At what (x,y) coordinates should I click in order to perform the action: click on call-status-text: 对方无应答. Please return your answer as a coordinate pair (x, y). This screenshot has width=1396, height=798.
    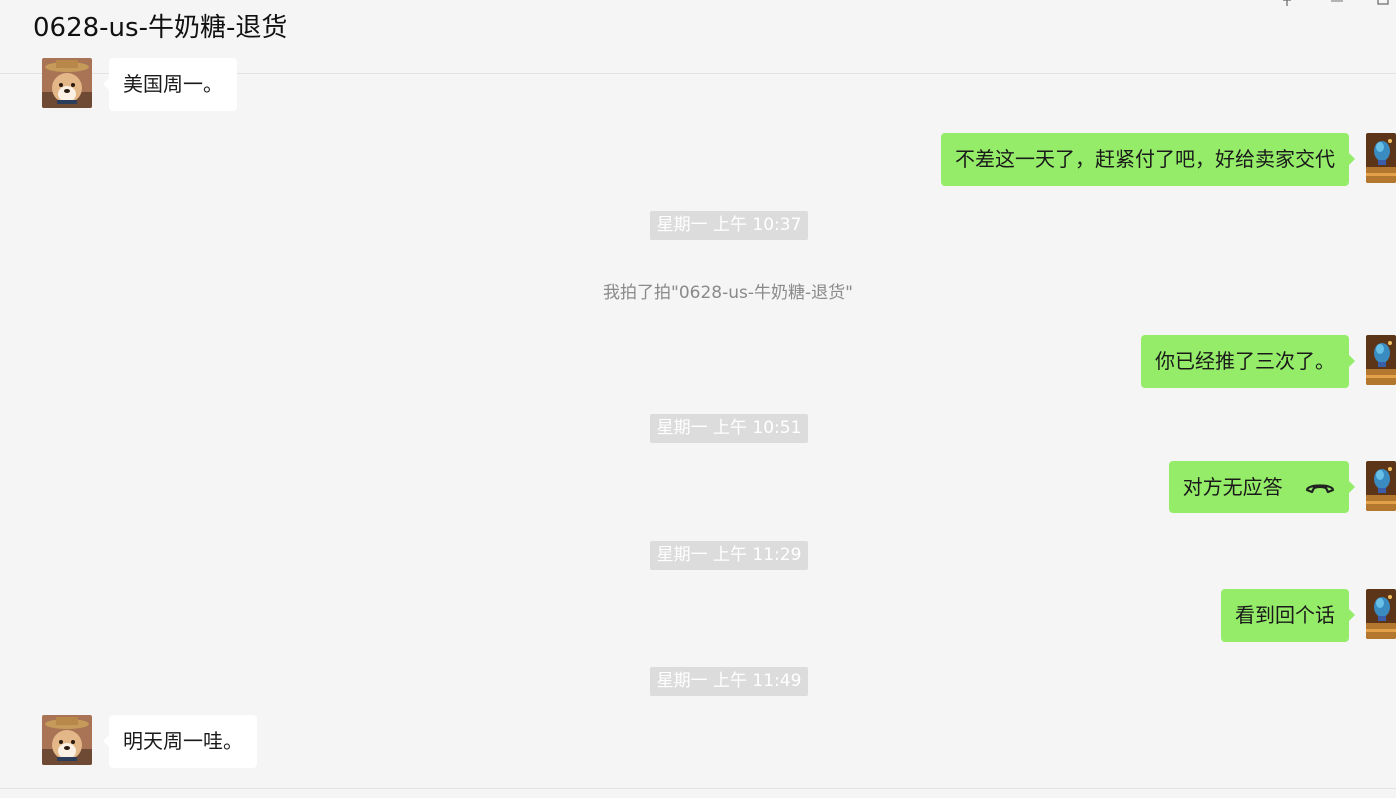
    Looking at the image, I should click on (1232, 487).